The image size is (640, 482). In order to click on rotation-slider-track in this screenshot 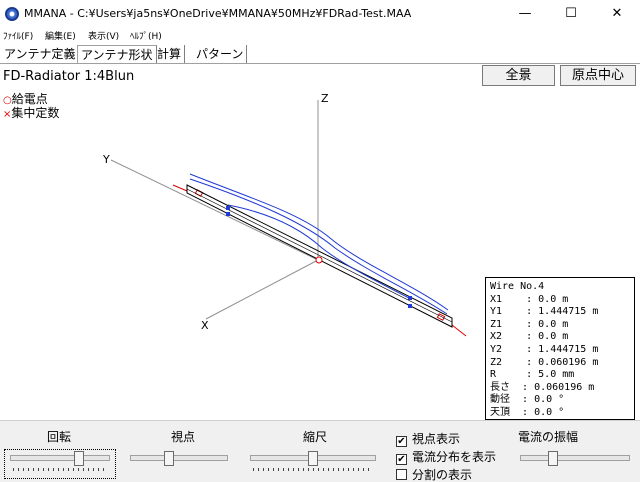, I will do `click(60, 458)`.